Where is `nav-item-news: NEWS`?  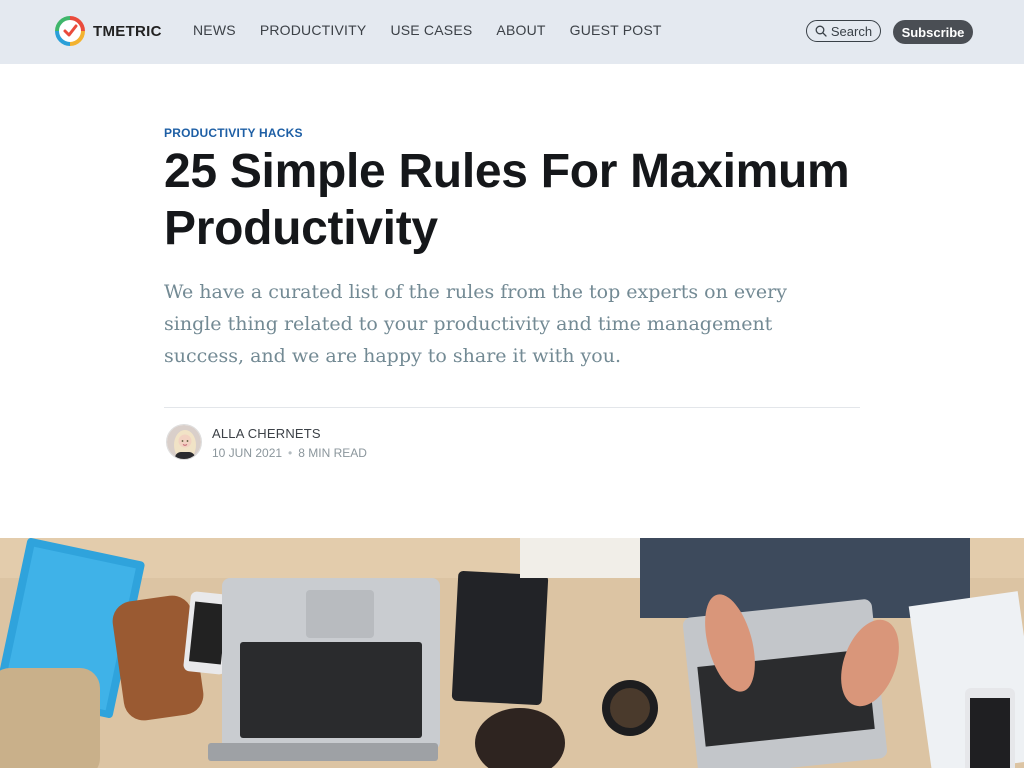 nav-item-news: NEWS is located at coordinates (214, 30).